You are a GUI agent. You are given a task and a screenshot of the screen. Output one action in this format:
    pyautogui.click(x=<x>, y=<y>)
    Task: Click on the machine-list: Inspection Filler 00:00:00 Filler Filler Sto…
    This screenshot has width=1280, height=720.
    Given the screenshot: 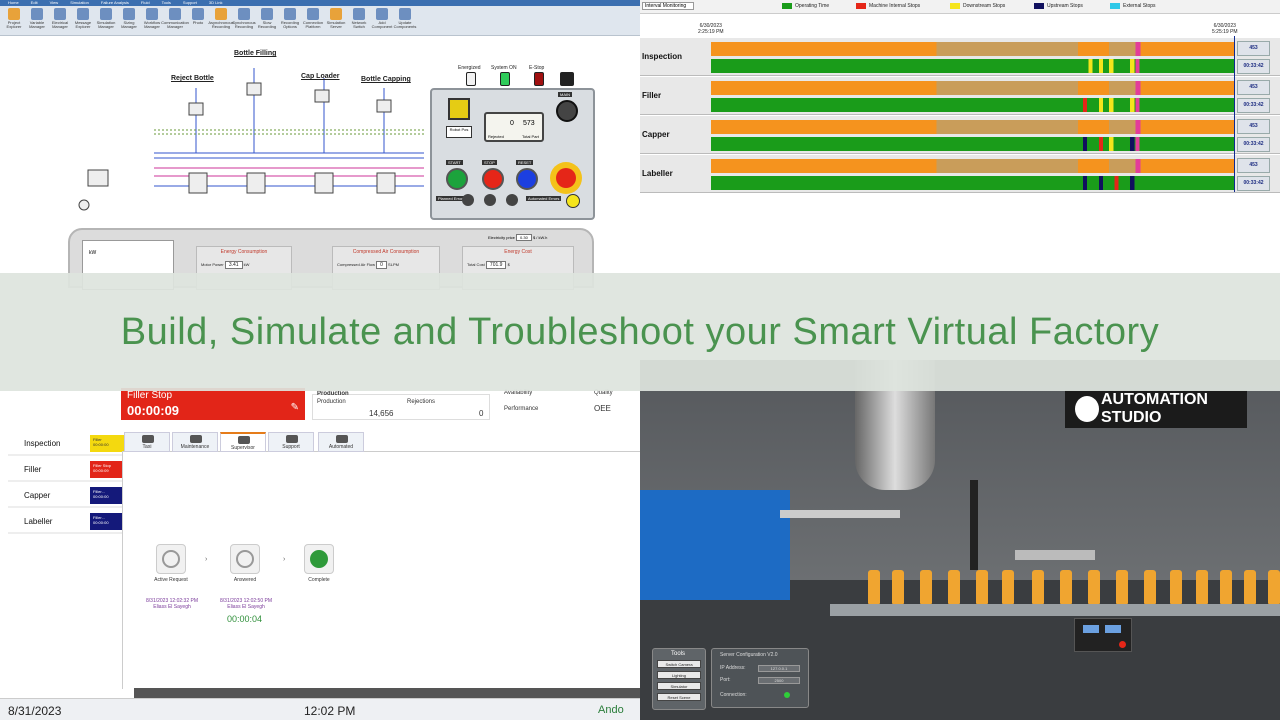 What is the action you would take?
    pyautogui.click(x=68, y=482)
    